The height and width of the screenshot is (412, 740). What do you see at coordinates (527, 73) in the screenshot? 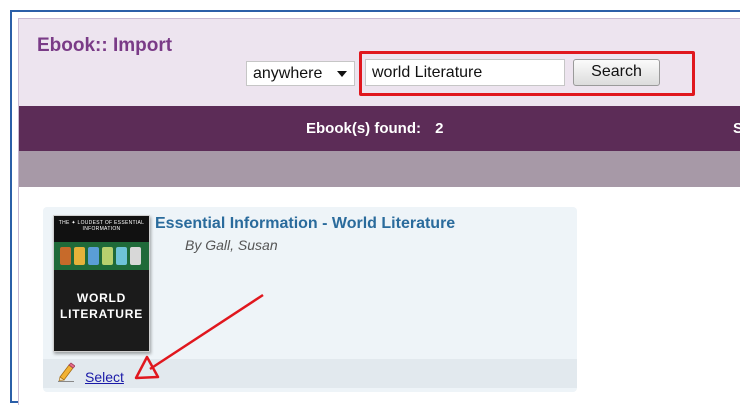
I see `search-highlight-box` at bounding box center [527, 73].